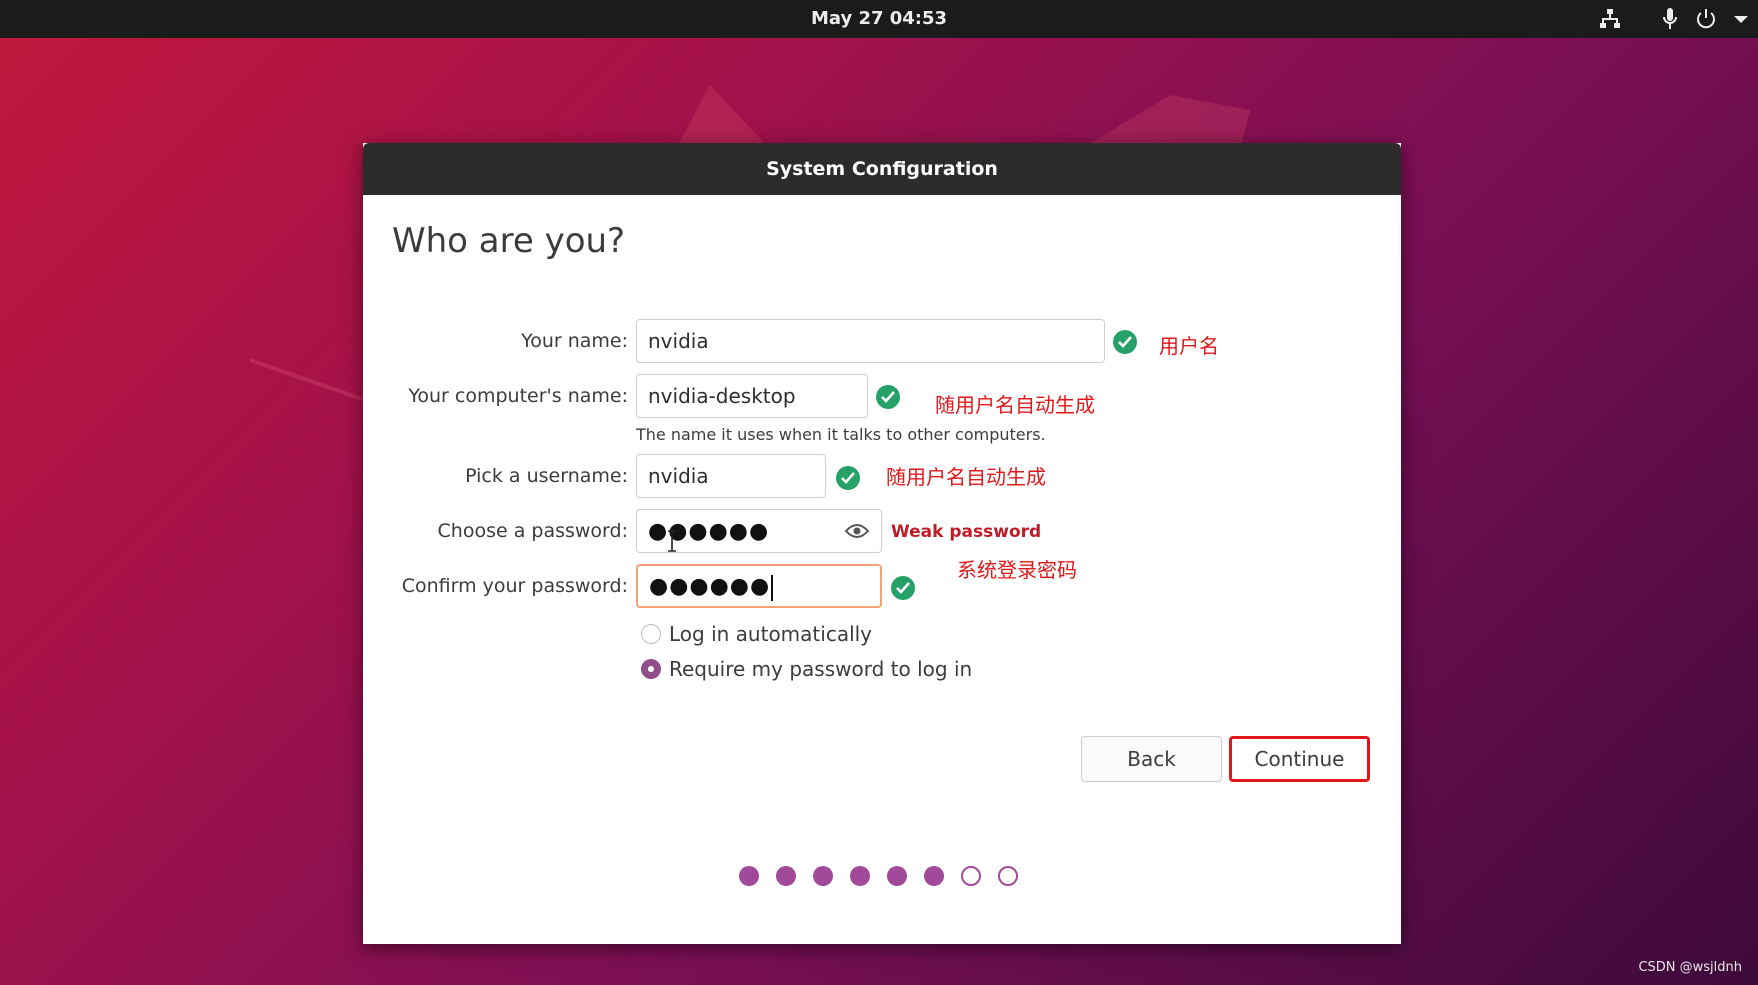 The width and height of the screenshot is (1758, 985). I want to click on chevron-down-icon, so click(1741, 19).